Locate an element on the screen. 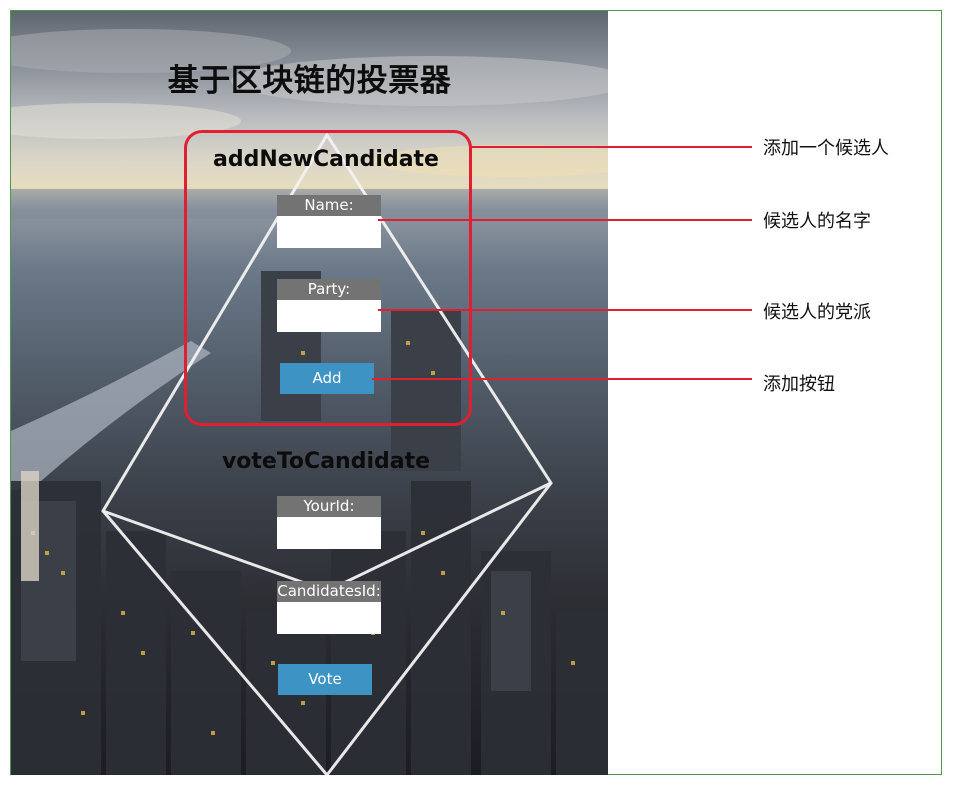 The width and height of the screenshot is (958, 787). vote-candidate-heading: voteToCandidate is located at coordinates (326, 461).